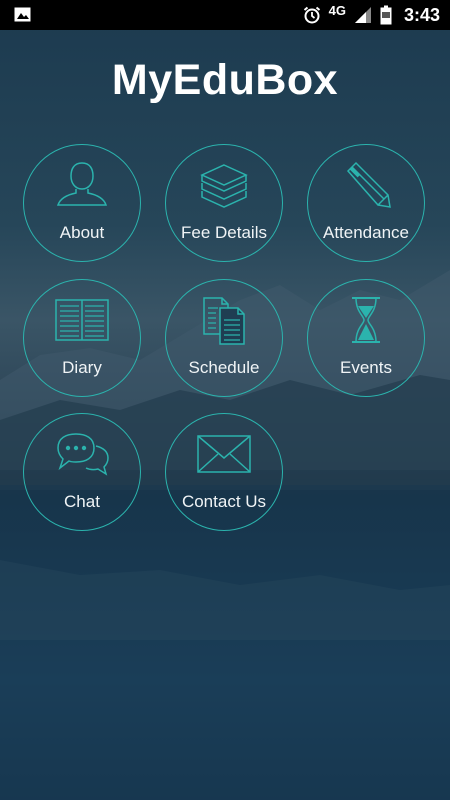  Describe the element at coordinates (224, 367) in the screenshot. I see `schedule-label: Schedule` at that location.